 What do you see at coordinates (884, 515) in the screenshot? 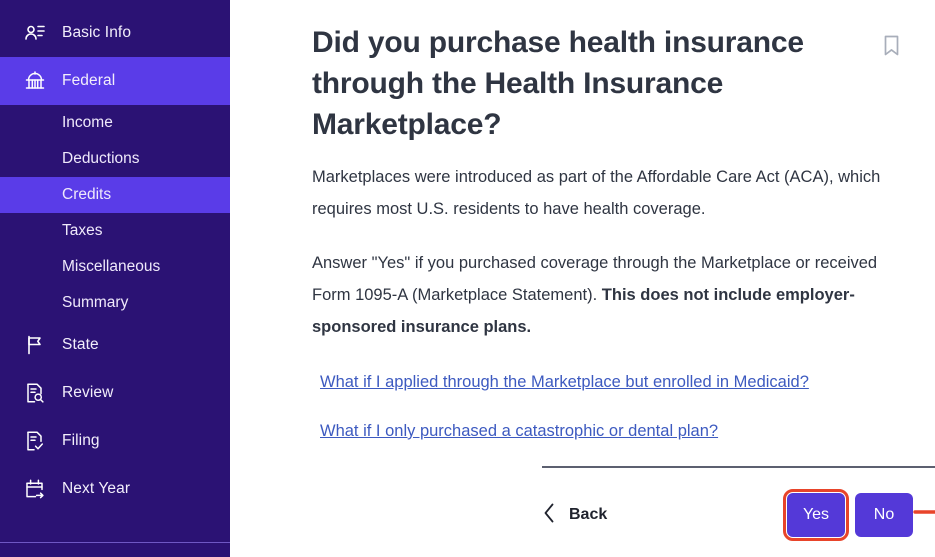
I see `no-button: No` at bounding box center [884, 515].